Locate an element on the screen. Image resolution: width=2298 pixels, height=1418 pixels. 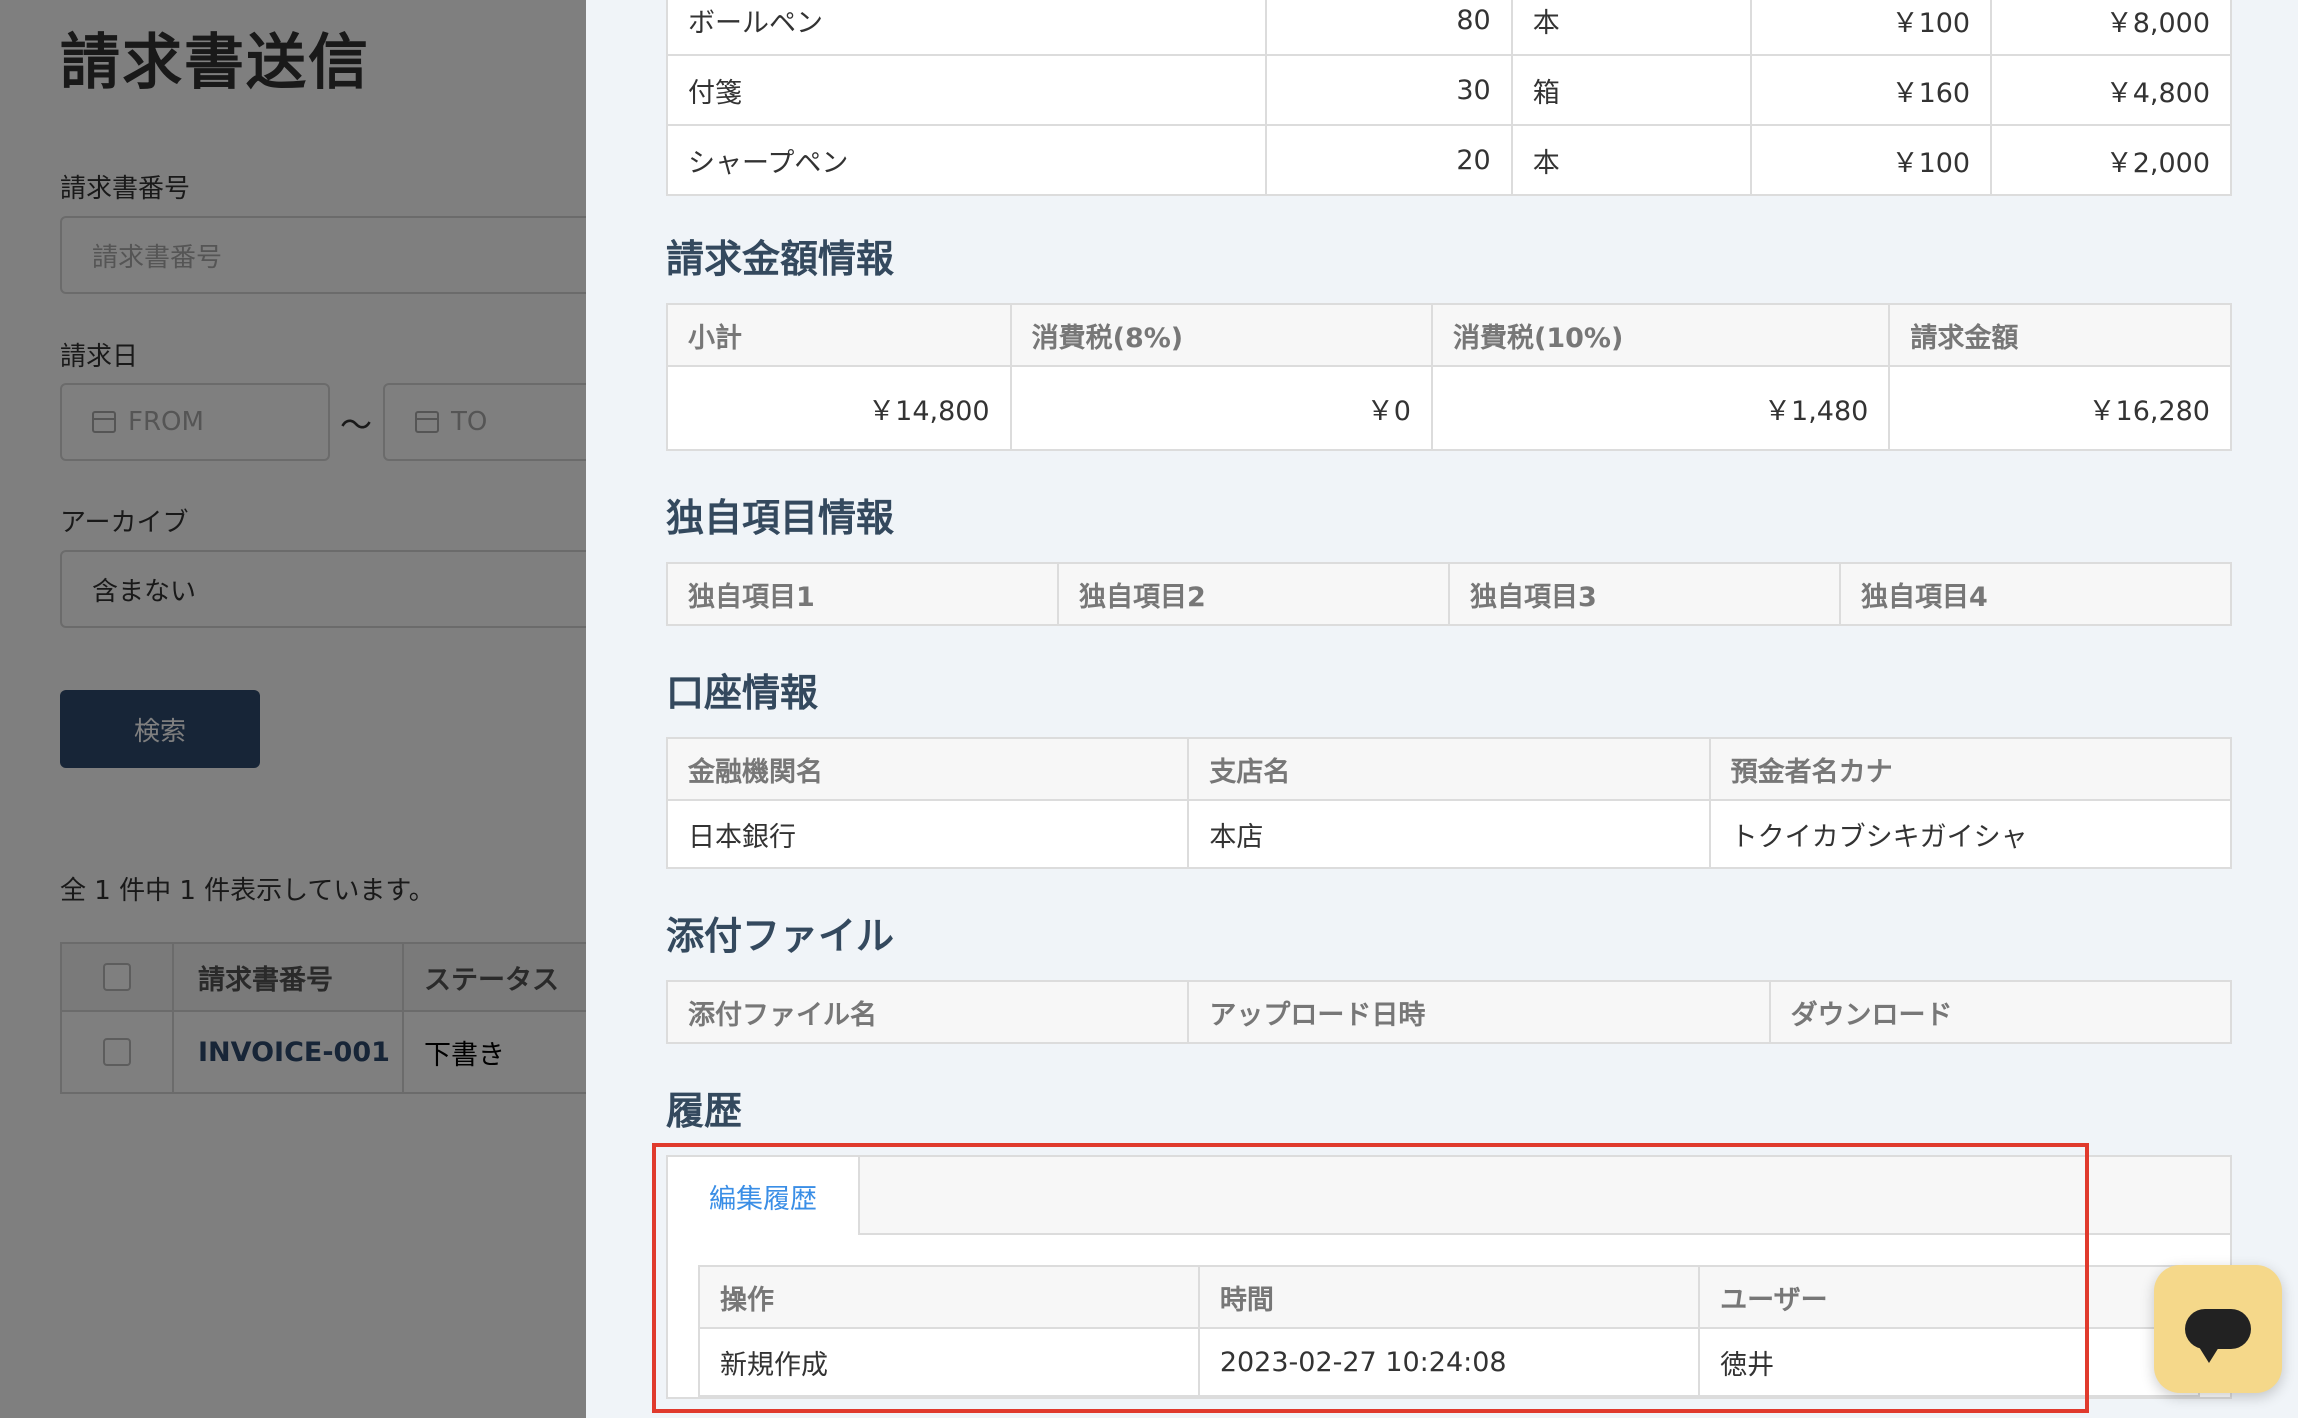
column-header-time: 時間 is located at coordinates (1449, 1297).